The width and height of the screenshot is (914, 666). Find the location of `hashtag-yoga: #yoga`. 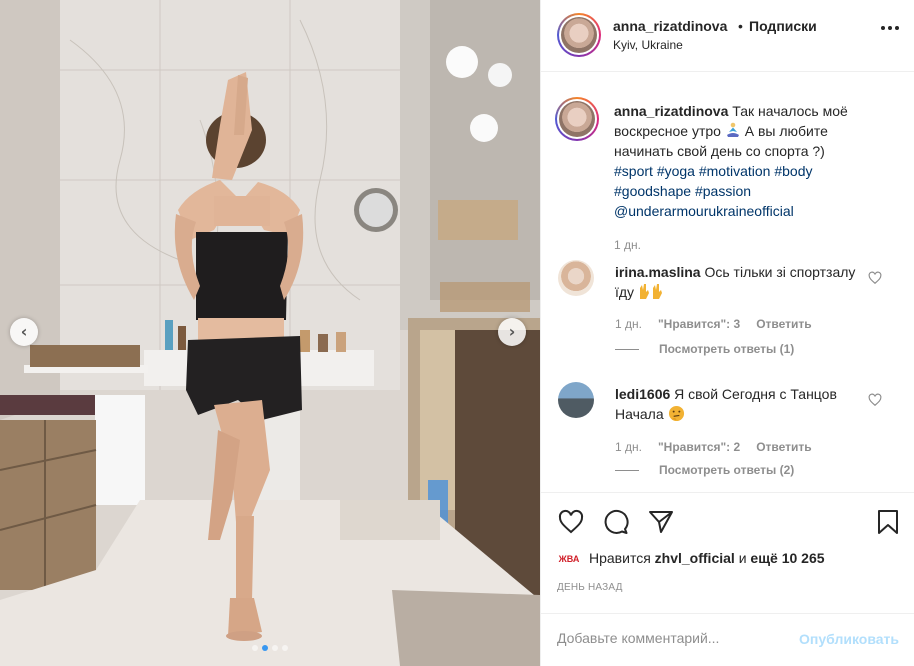

hashtag-yoga: #yoga is located at coordinates (676, 171).